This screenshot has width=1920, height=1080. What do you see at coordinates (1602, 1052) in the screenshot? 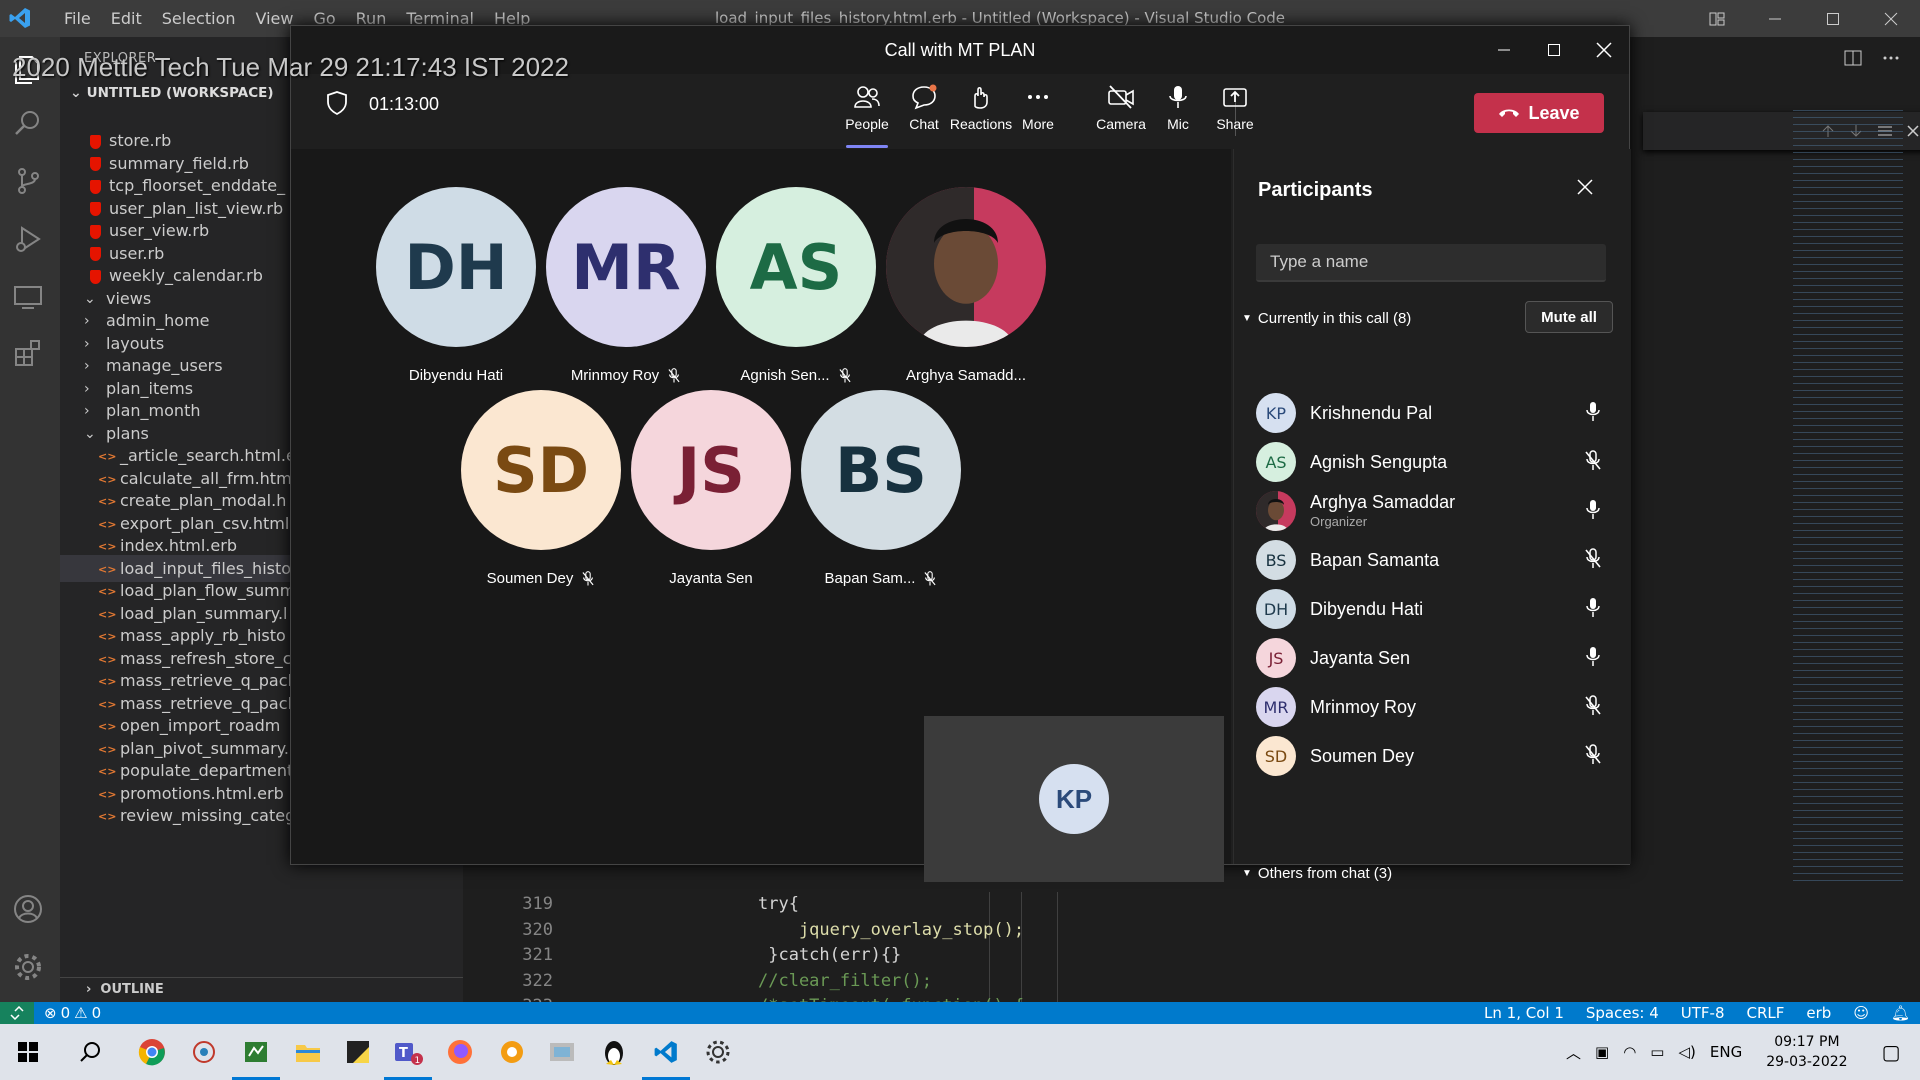
I see `tray-app-icon: ▣` at bounding box center [1602, 1052].